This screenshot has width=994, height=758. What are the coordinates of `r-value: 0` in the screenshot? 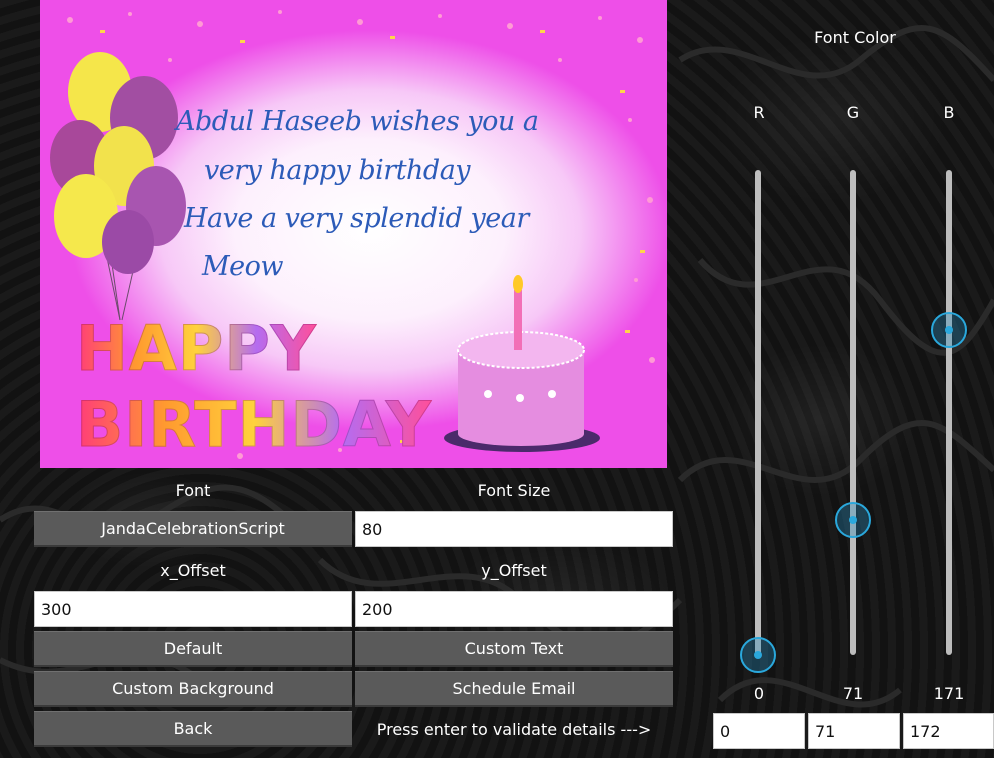 It's located at (759, 693).